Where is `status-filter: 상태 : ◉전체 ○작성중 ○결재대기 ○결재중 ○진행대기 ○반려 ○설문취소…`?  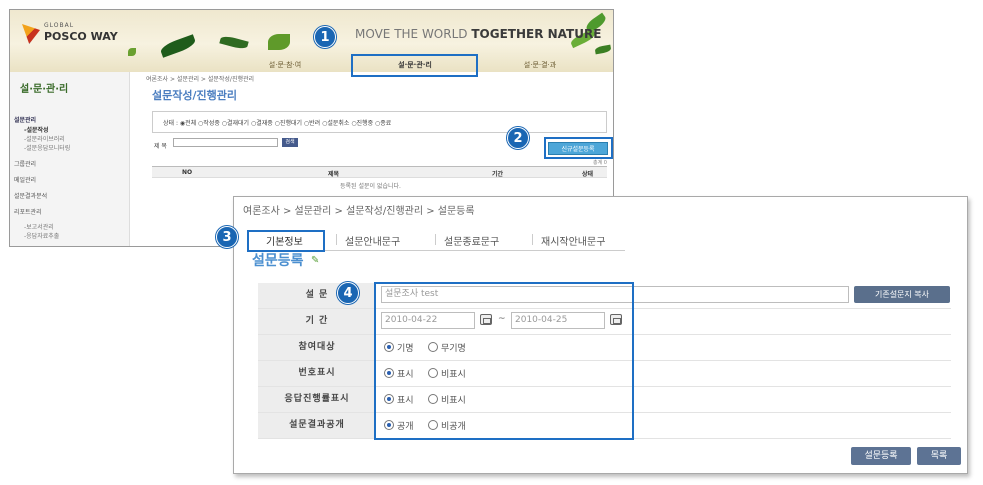
status-filter: 상태 : ◉전체 ○작성중 ○결재대기 ○결재중 ○진행대기 ○반려 ○설문취소… is located at coordinates (379, 122).